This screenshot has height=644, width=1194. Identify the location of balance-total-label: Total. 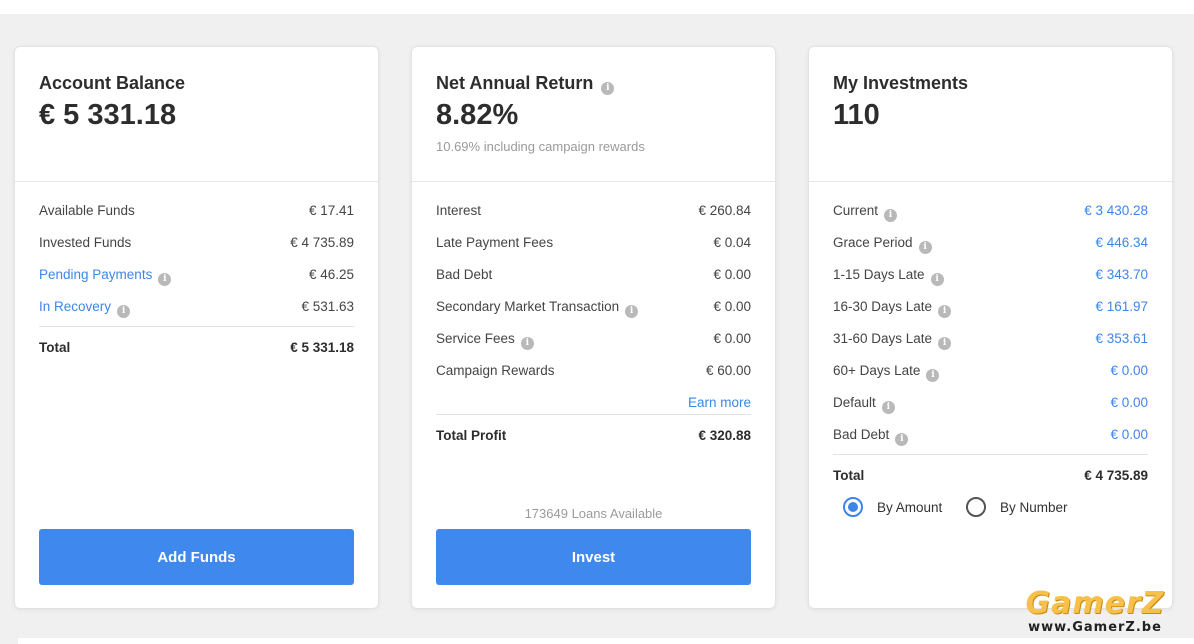
(55, 347).